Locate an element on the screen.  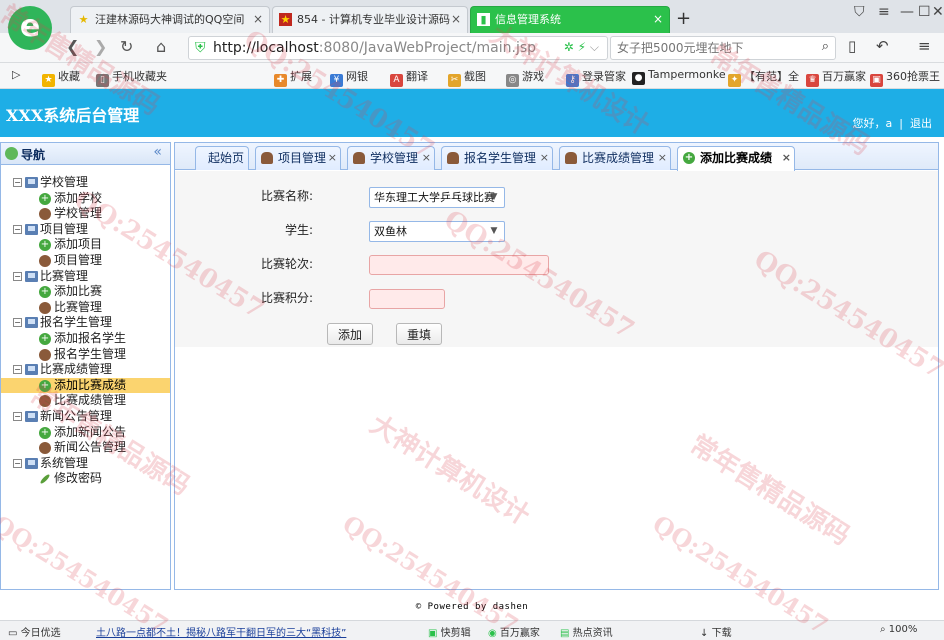
add-button: 添加 is located at coordinates (350, 334).